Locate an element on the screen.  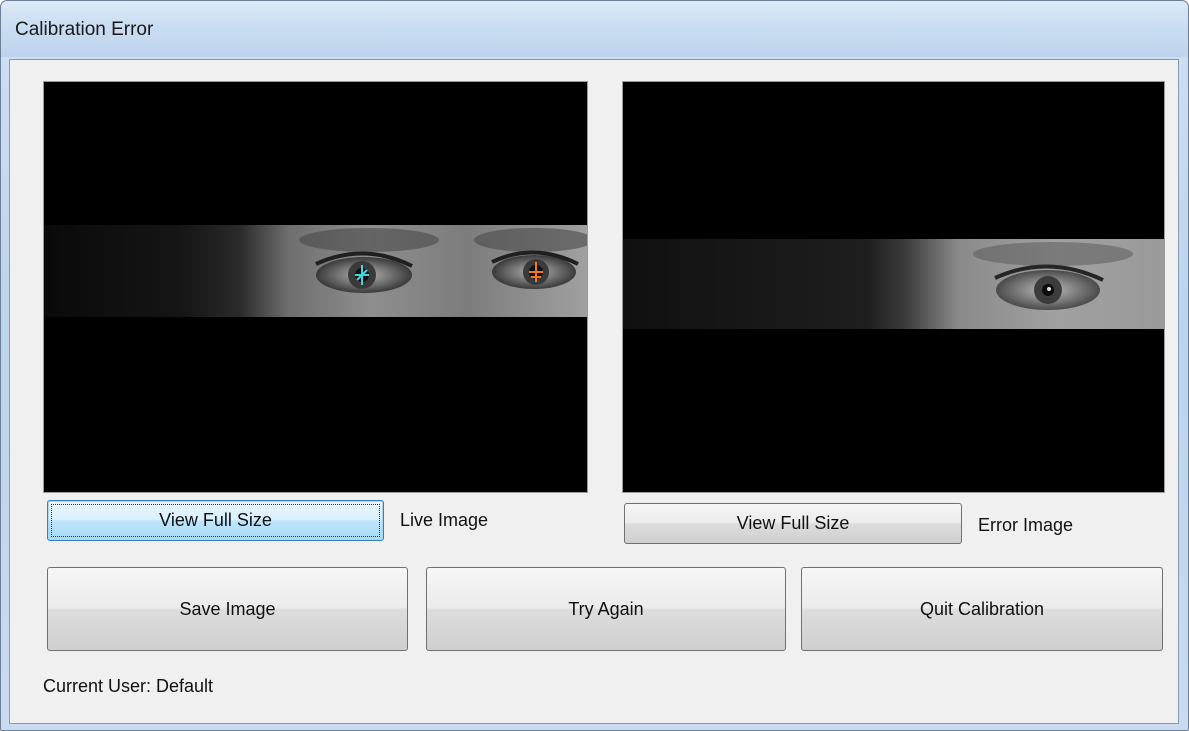
try-again-button: Try Again is located at coordinates (606, 609).